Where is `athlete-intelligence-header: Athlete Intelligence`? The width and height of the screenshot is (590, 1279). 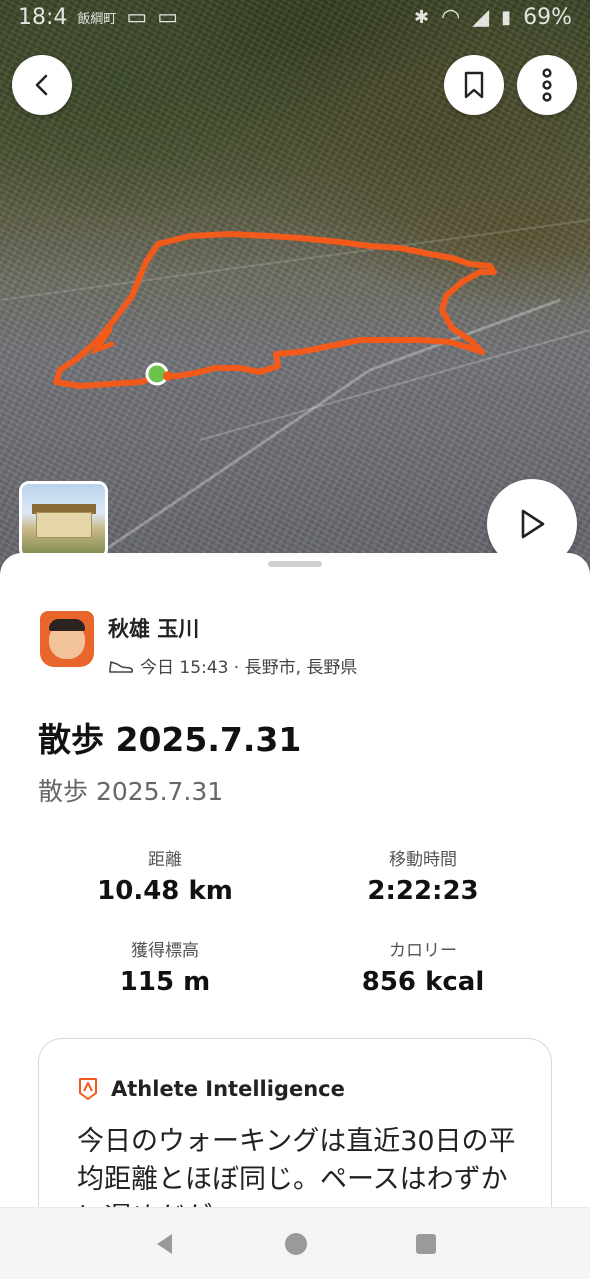 athlete-intelligence-header: Athlete Intelligence is located at coordinates (211, 1089).